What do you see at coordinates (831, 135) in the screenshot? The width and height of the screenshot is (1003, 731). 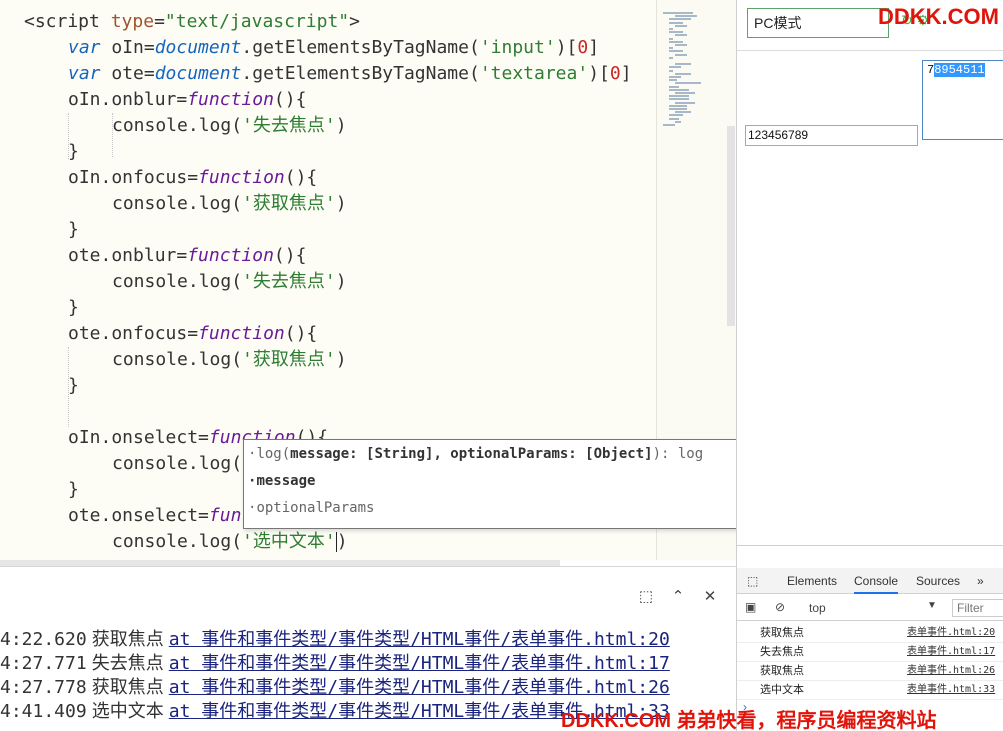 I see `demo-text-input: 123456789` at bounding box center [831, 135].